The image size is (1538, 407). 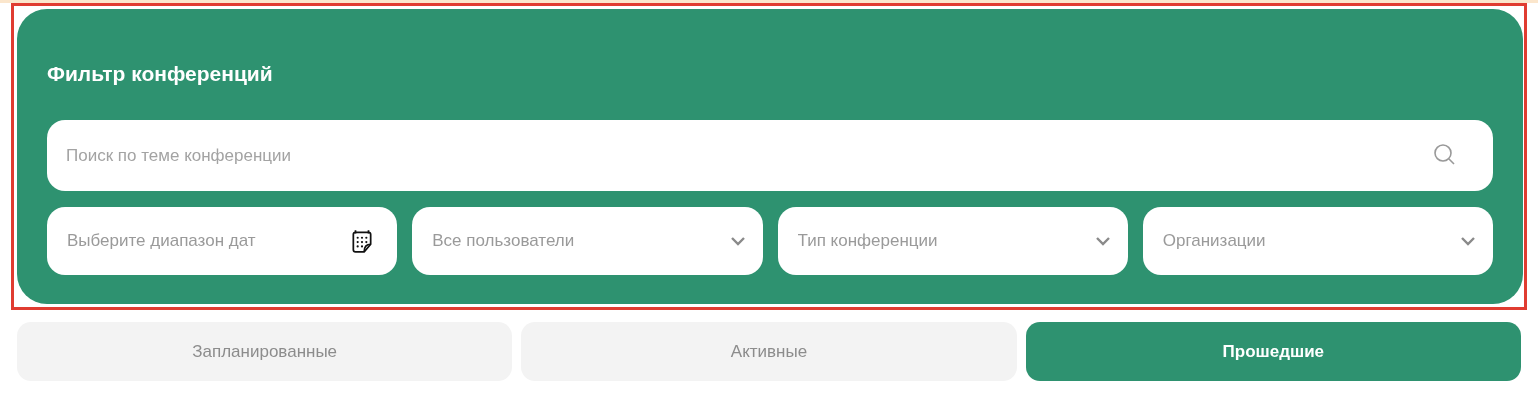 What do you see at coordinates (1317, 241) in the screenshot?
I see `dropdown: Организации` at bounding box center [1317, 241].